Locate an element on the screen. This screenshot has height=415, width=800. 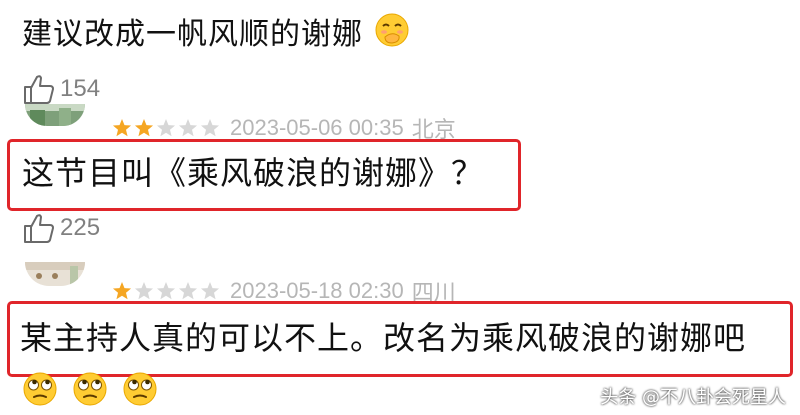
hand-over-mouth-emoji is located at coordinates (392, 35).